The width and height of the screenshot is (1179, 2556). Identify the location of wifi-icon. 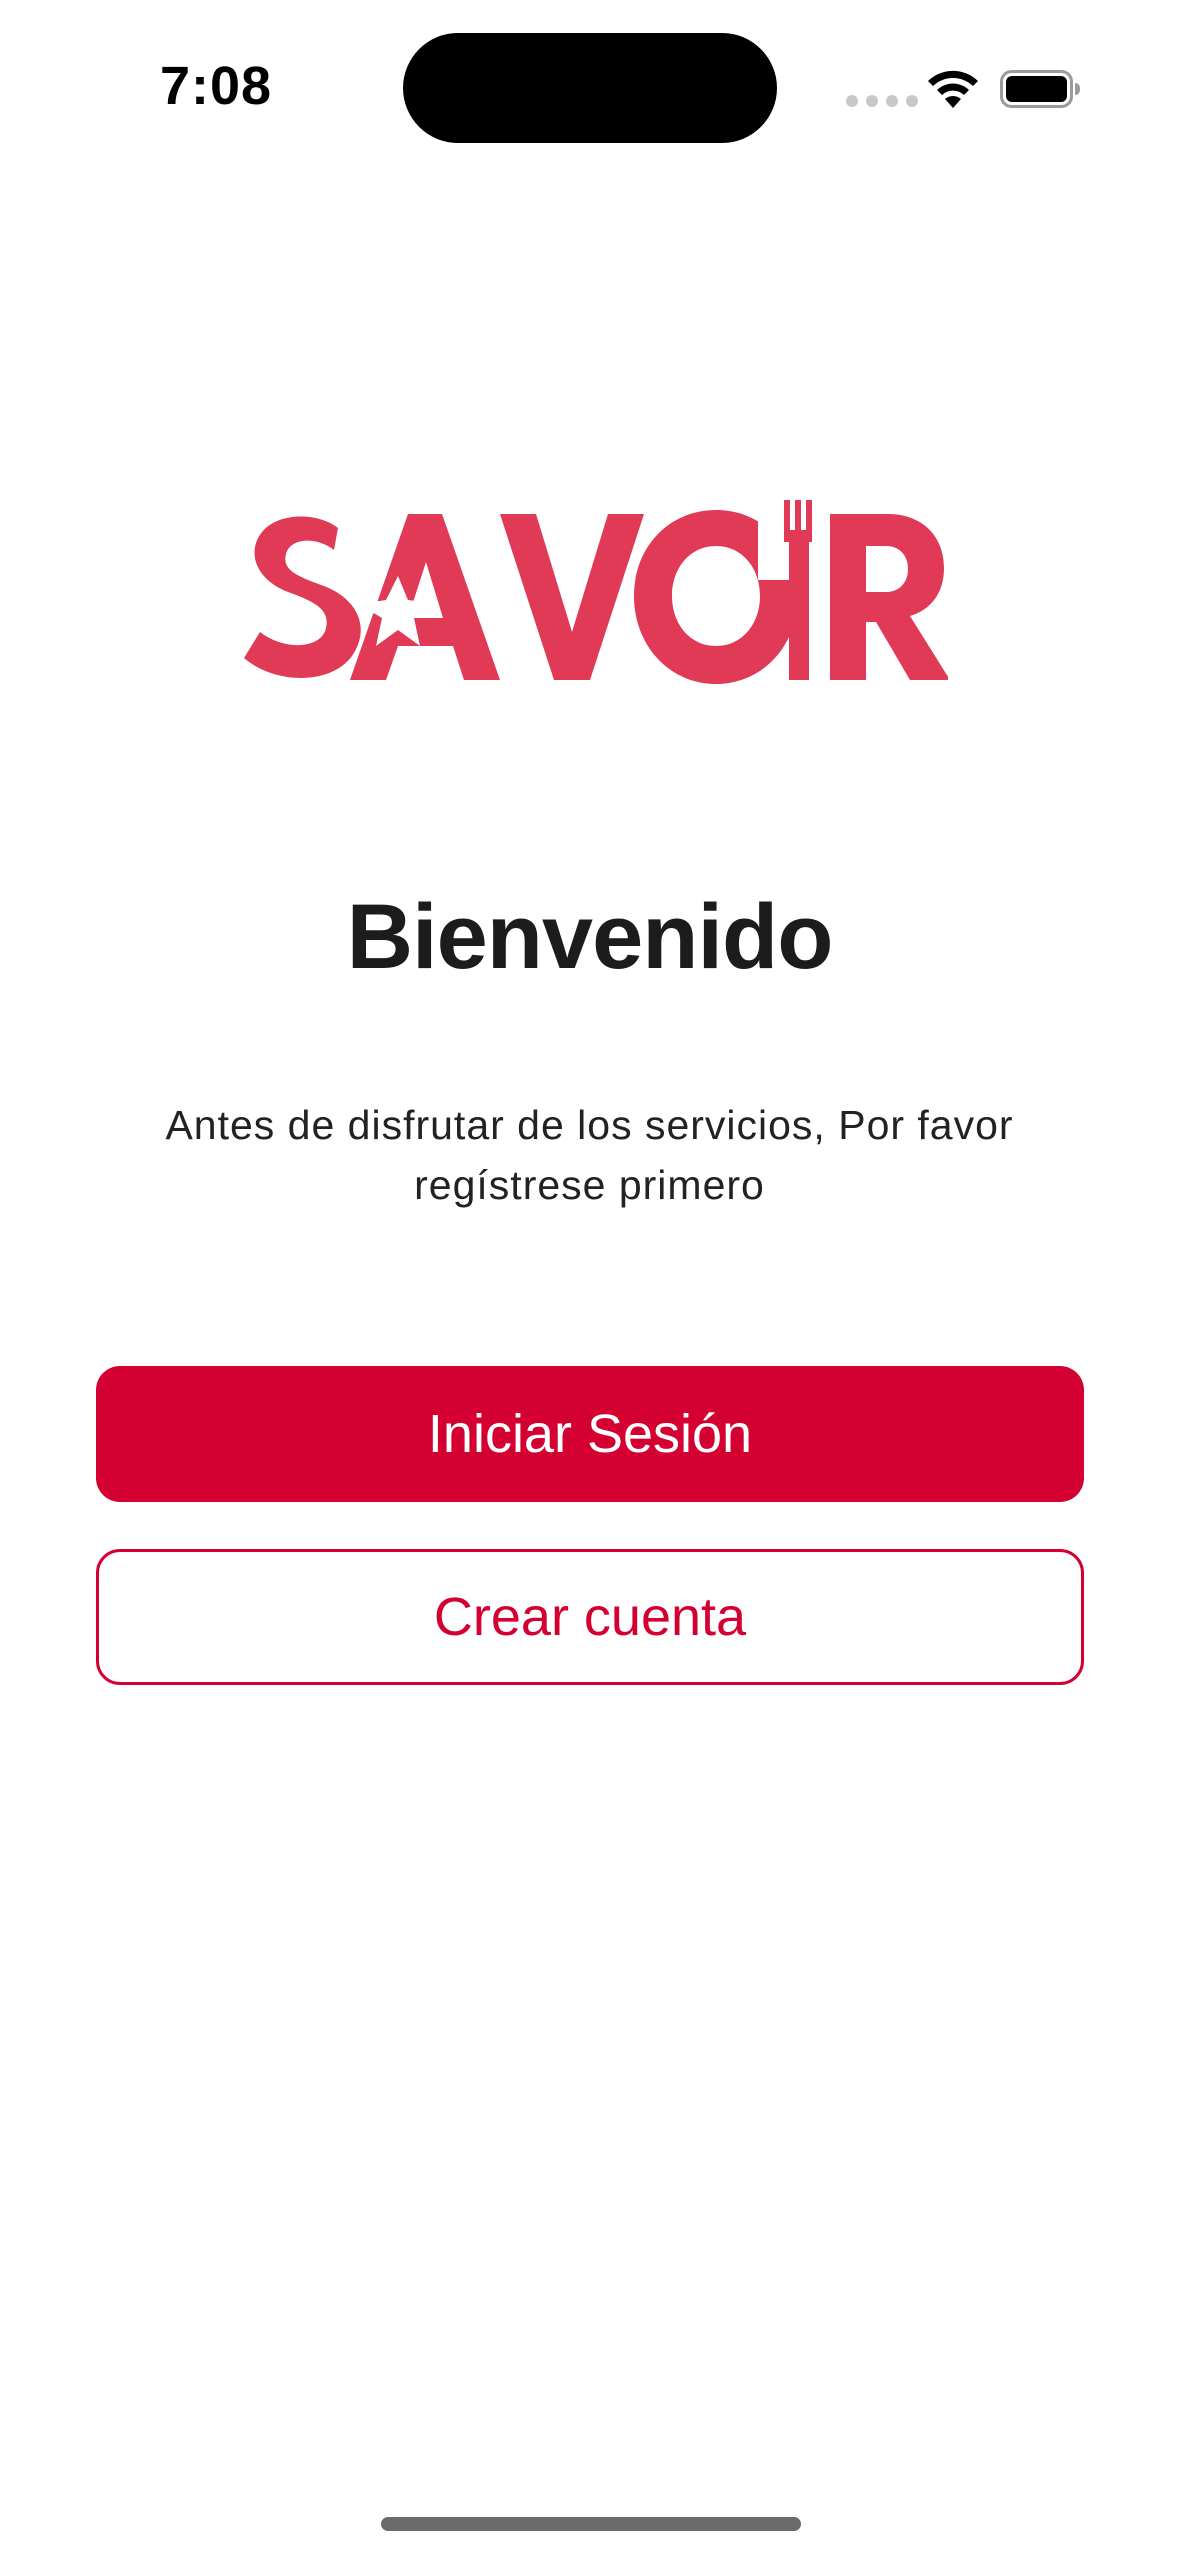
(953, 89).